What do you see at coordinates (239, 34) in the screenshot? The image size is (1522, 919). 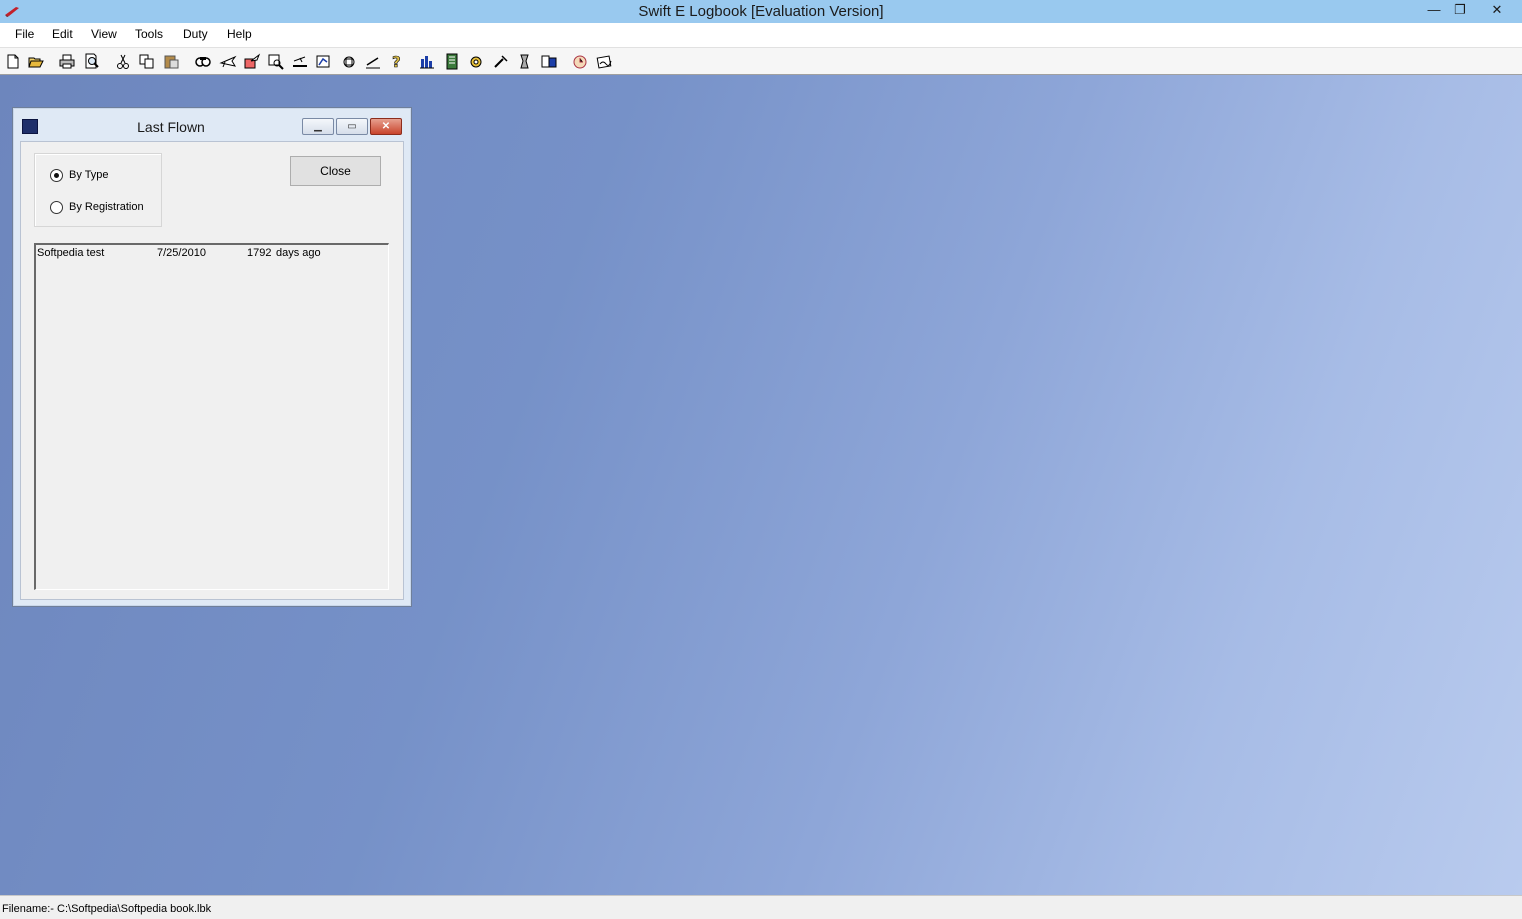 I see `menu-help: Help` at bounding box center [239, 34].